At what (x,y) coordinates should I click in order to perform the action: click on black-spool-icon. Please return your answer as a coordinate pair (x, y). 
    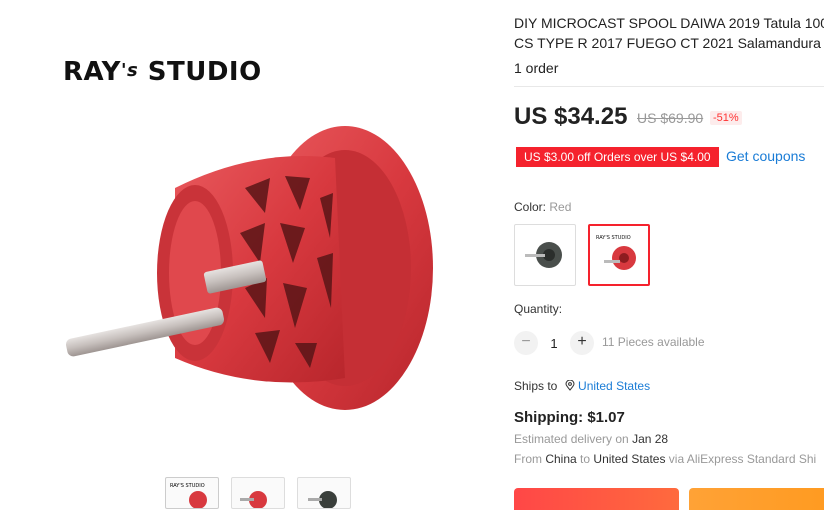
    Looking at the image, I should click on (543, 255).